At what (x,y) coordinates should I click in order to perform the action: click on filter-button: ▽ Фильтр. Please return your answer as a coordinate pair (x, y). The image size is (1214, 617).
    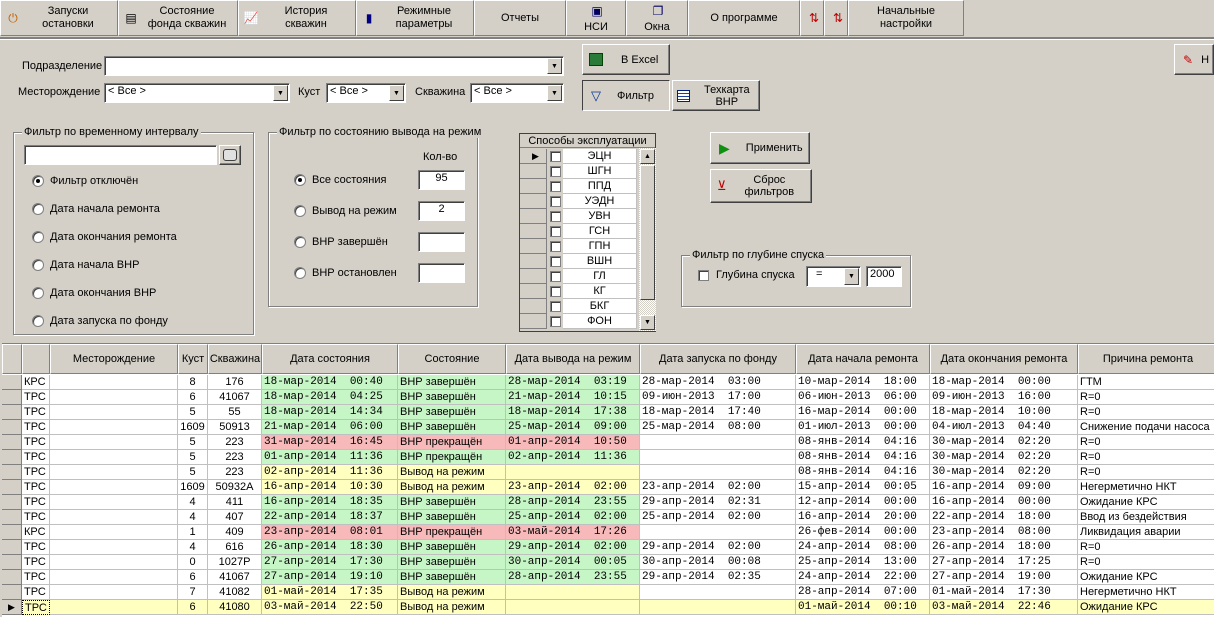
    Looking at the image, I should click on (626, 95).